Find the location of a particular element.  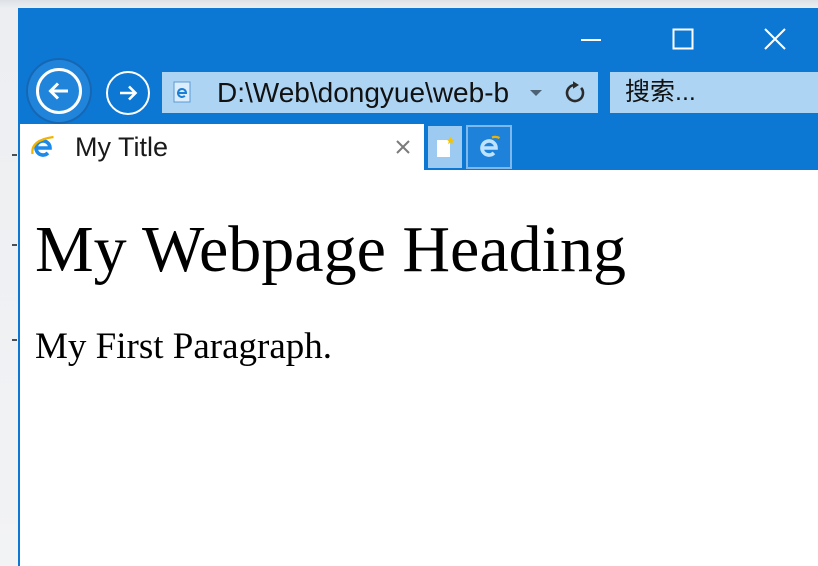

maximize-icon is located at coordinates (683, 39).